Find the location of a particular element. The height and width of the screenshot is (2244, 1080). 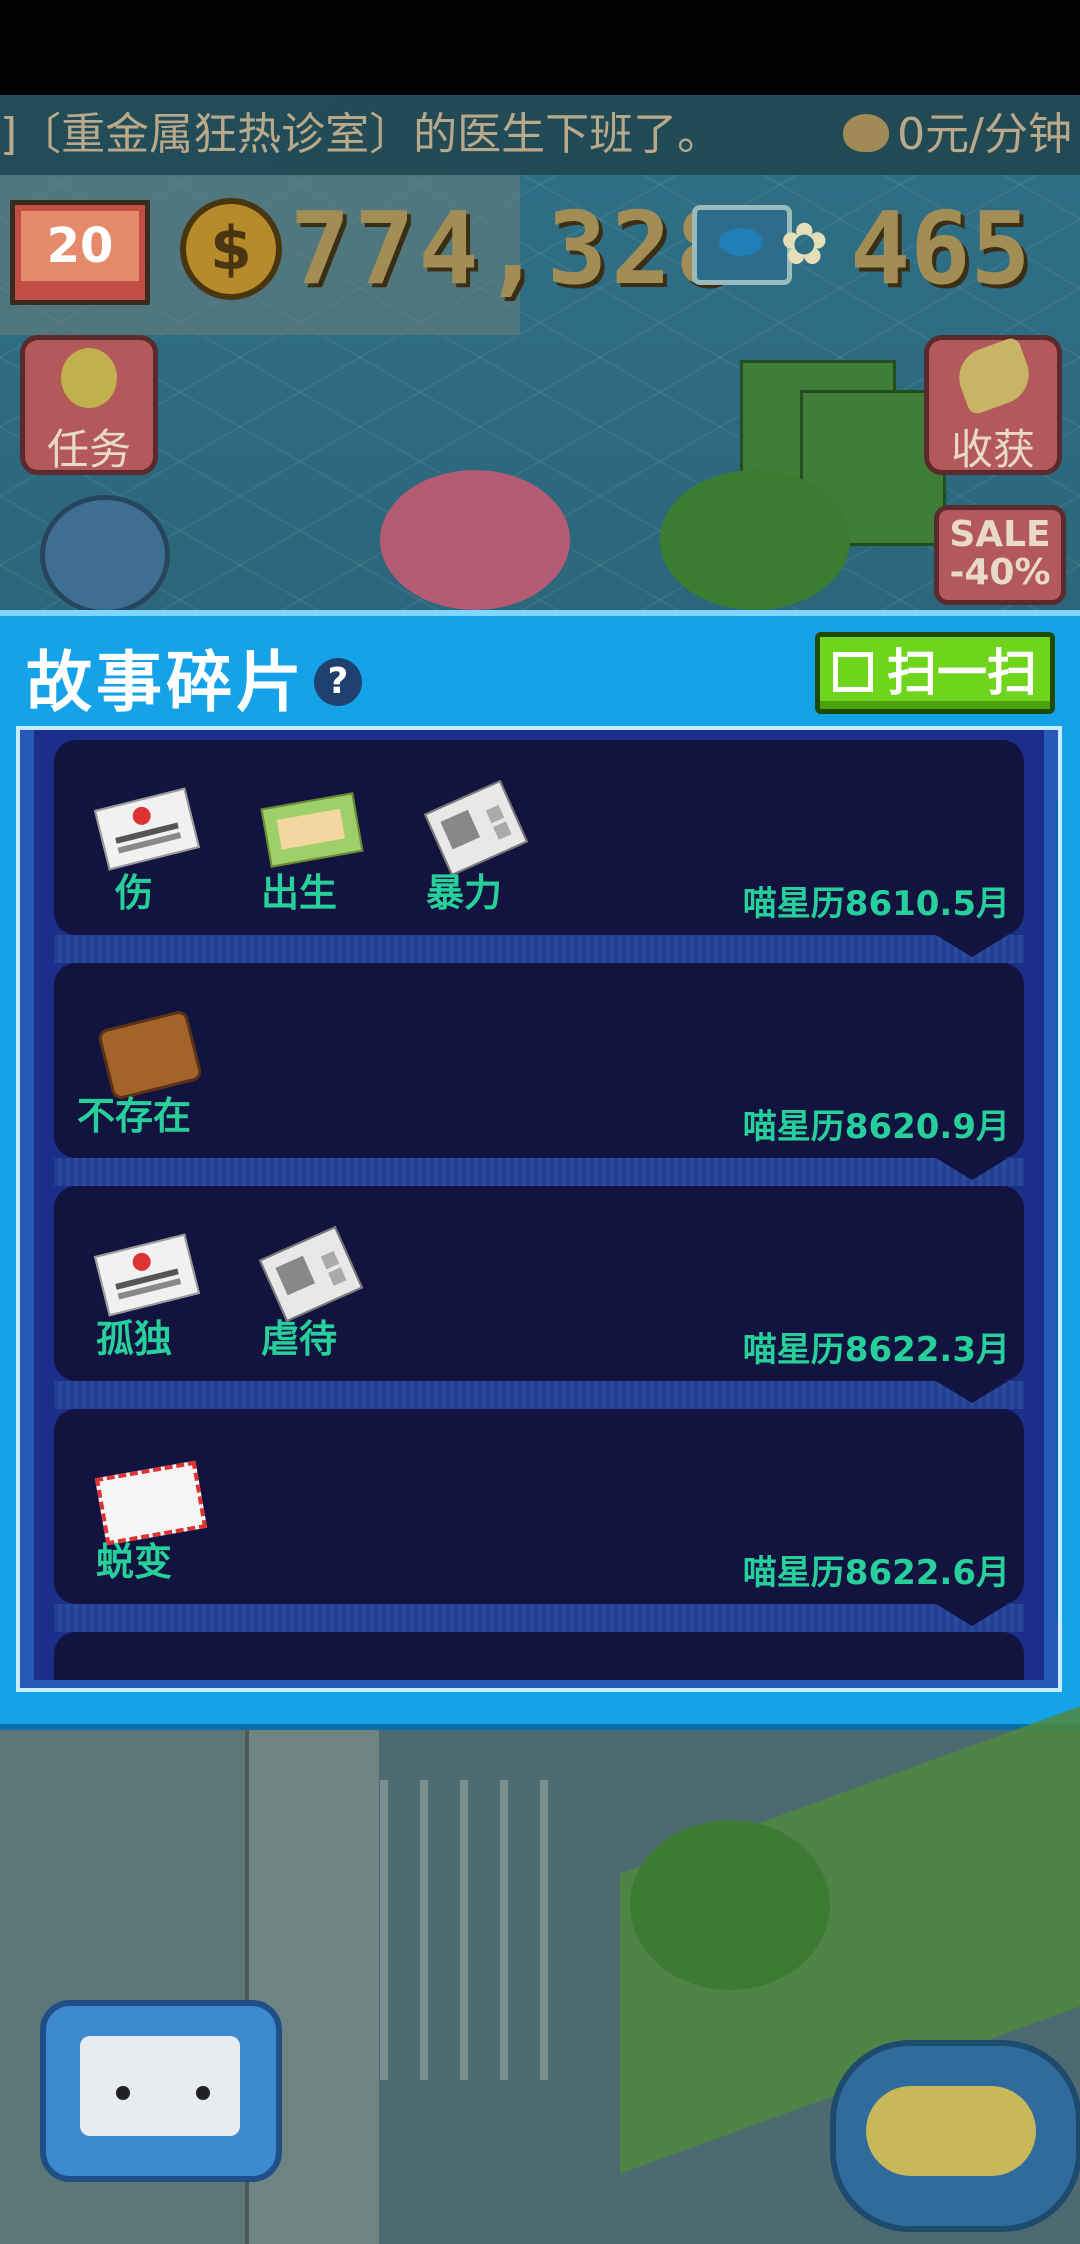

income-rate: 0元/分钟 is located at coordinates (957, 135).